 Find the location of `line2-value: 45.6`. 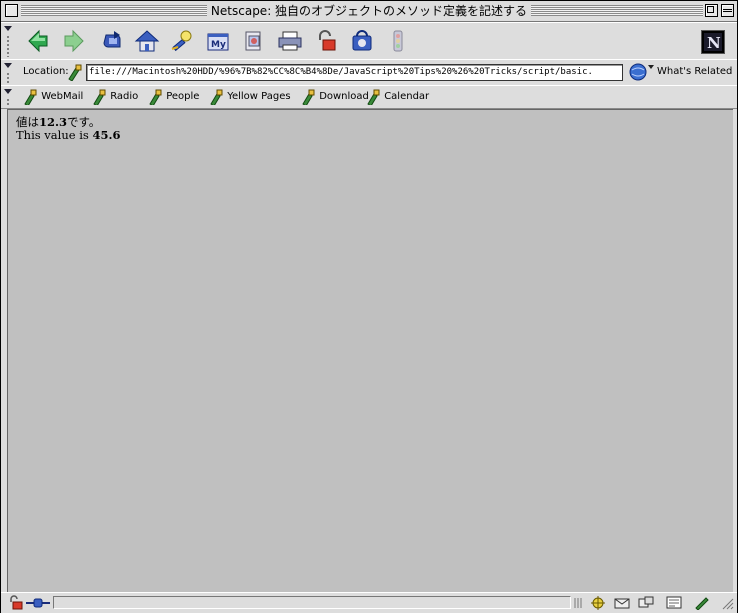

line2-value: 45.6 is located at coordinates (106, 135).